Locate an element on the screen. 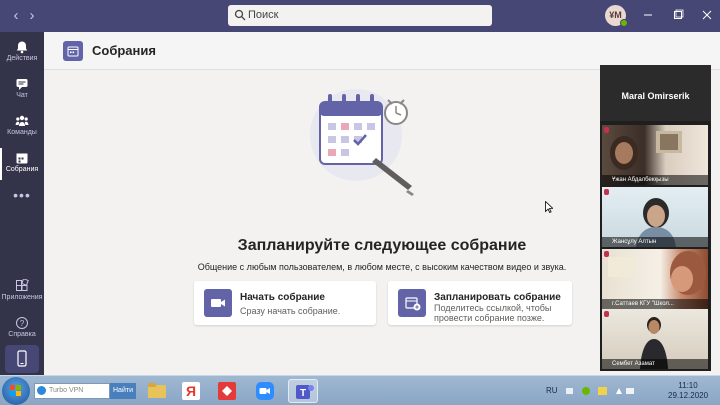 The image size is (720, 405). close-icon is located at coordinates (707, 15).